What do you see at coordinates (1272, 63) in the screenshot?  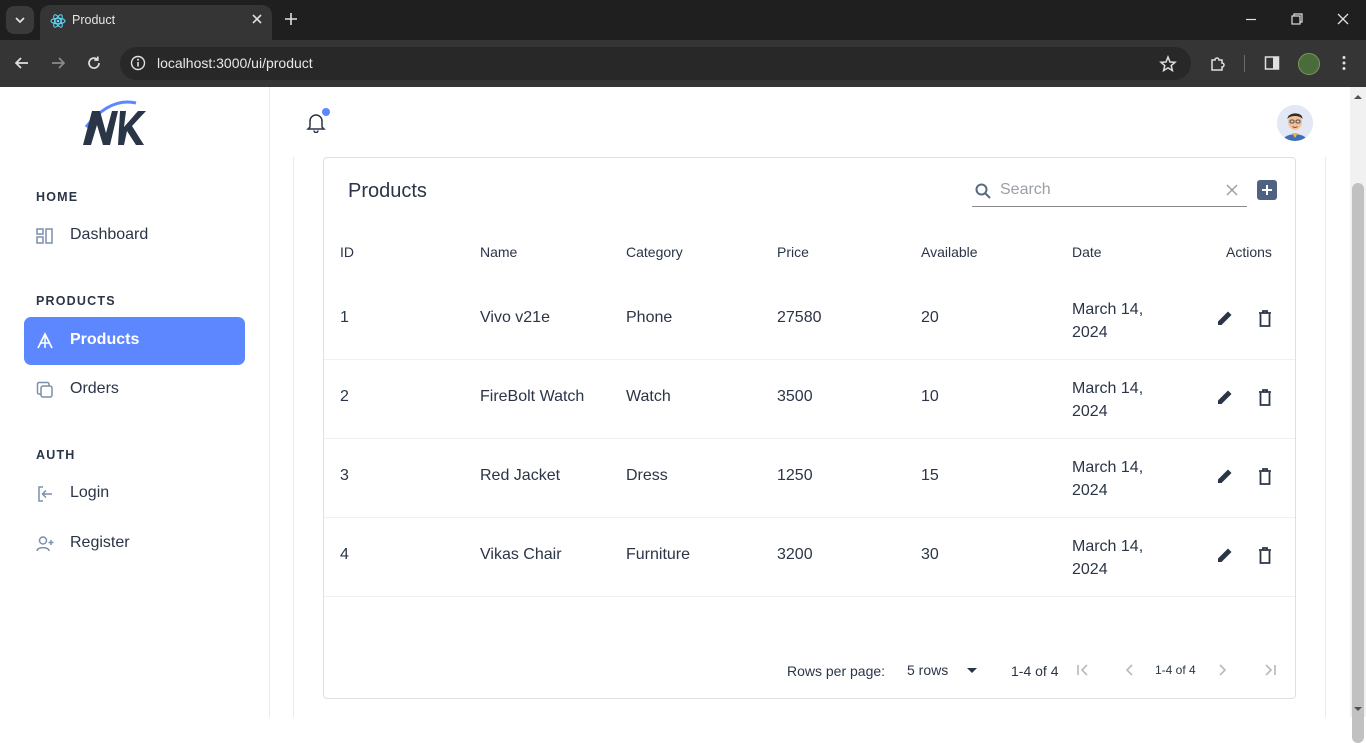 I see `side-panel-icon` at bounding box center [1272, 63].